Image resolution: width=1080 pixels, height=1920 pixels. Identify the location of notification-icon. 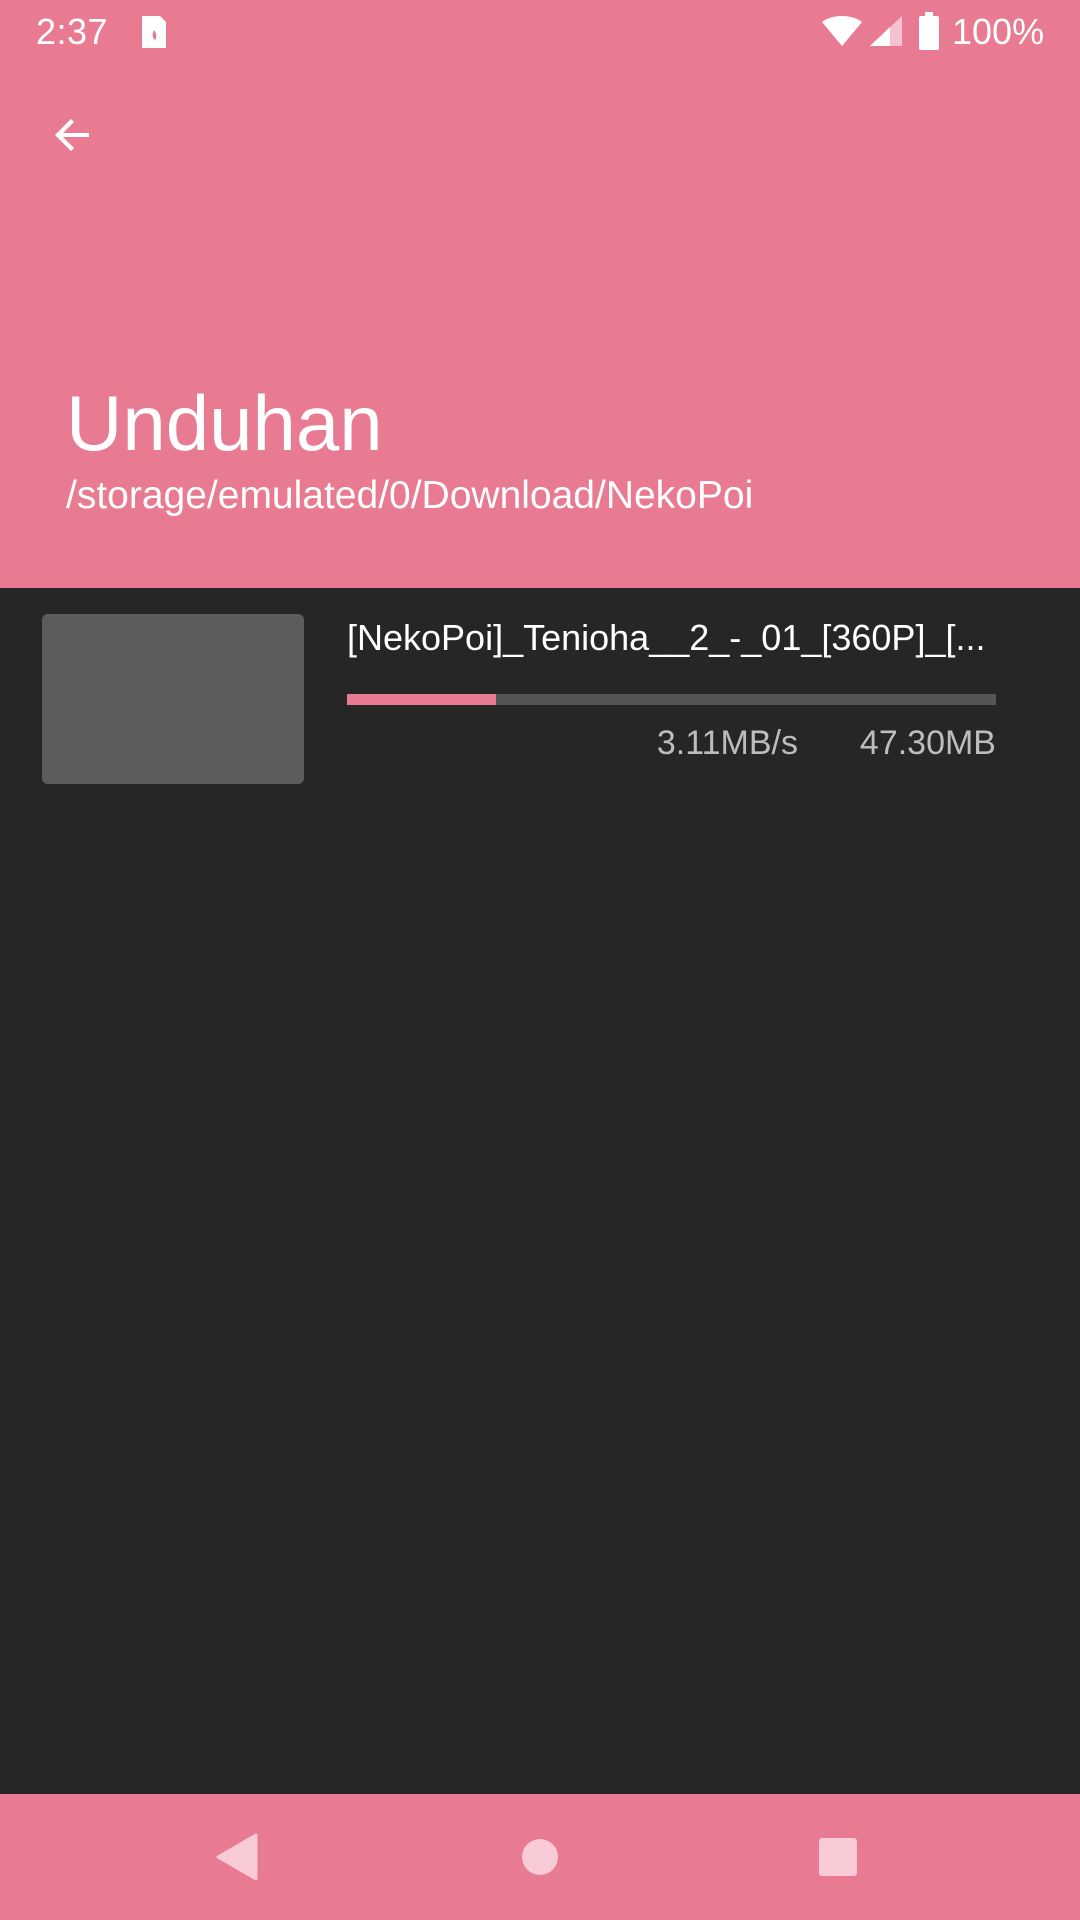
(154, 32).